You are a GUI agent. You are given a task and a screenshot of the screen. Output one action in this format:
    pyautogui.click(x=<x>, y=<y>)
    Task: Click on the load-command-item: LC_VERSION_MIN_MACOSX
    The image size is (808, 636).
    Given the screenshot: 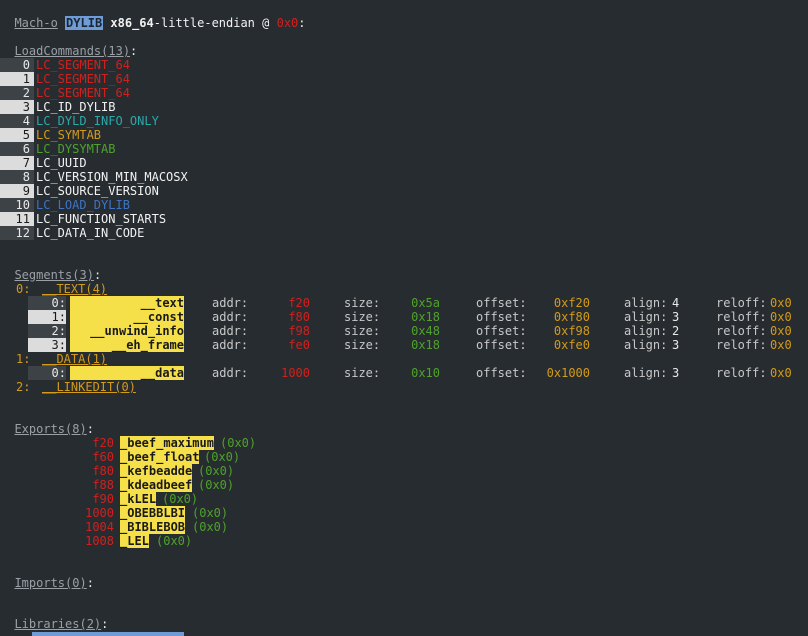 What is the action you would take?
    pyautogui.click(x=112, y=177)
    